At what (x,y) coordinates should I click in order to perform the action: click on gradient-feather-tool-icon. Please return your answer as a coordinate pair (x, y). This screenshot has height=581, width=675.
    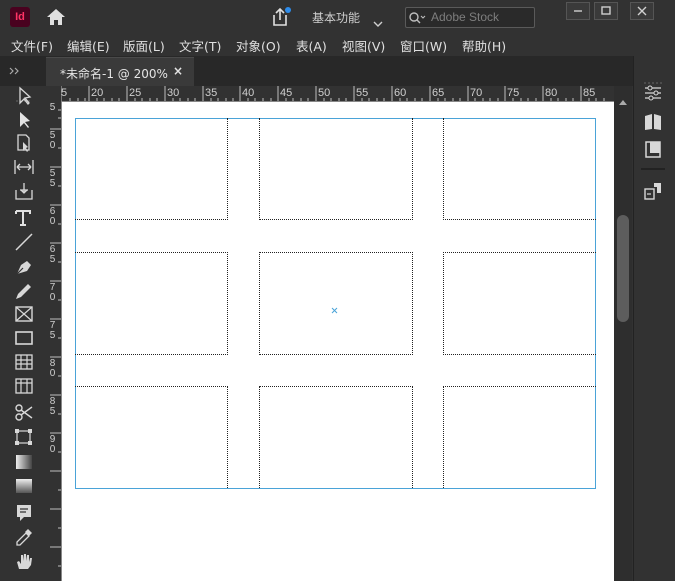
    Looking at the image, I should click on (24, 486).